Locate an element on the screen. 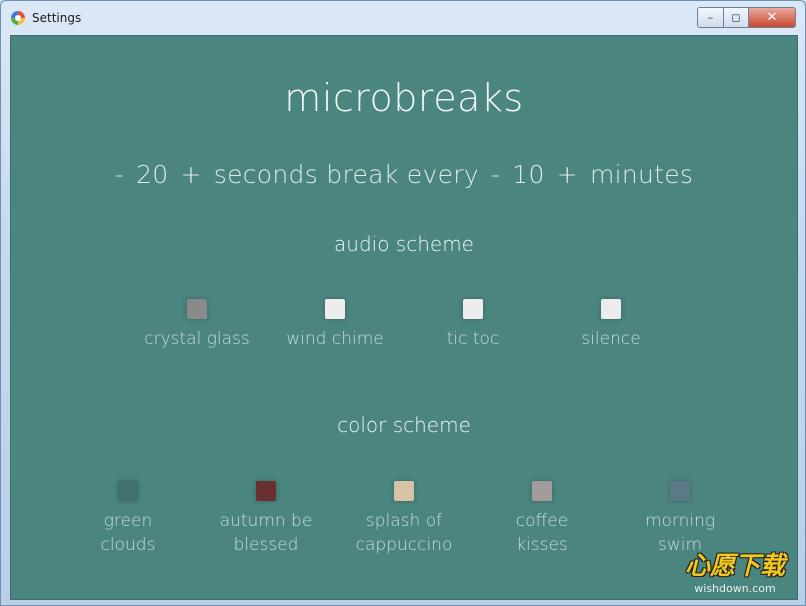  color-option-green-clouds: green clouds is located at coordinates (128, 519).